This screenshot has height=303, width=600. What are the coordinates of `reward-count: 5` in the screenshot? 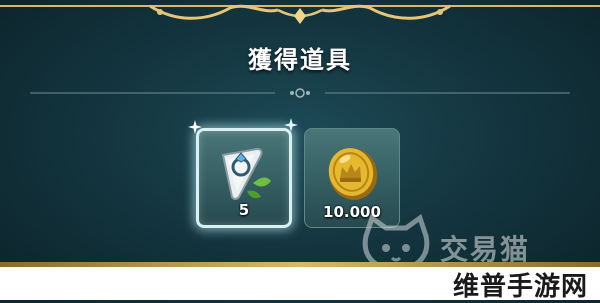 It's located at (244, 210).